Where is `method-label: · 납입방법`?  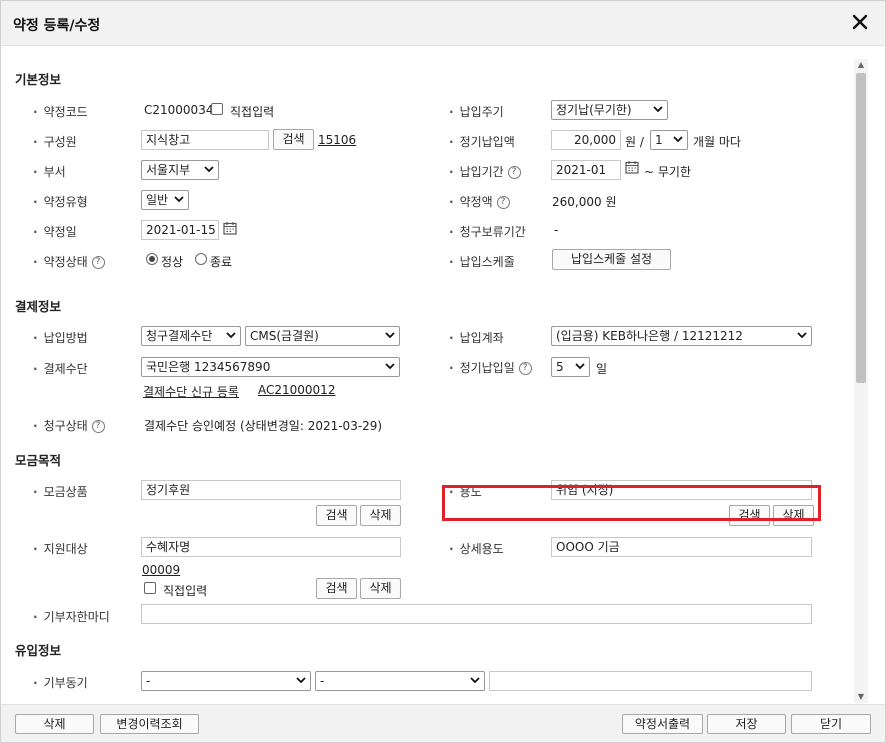 method-label: · 납입방법 is located at coordinates (60, 338).